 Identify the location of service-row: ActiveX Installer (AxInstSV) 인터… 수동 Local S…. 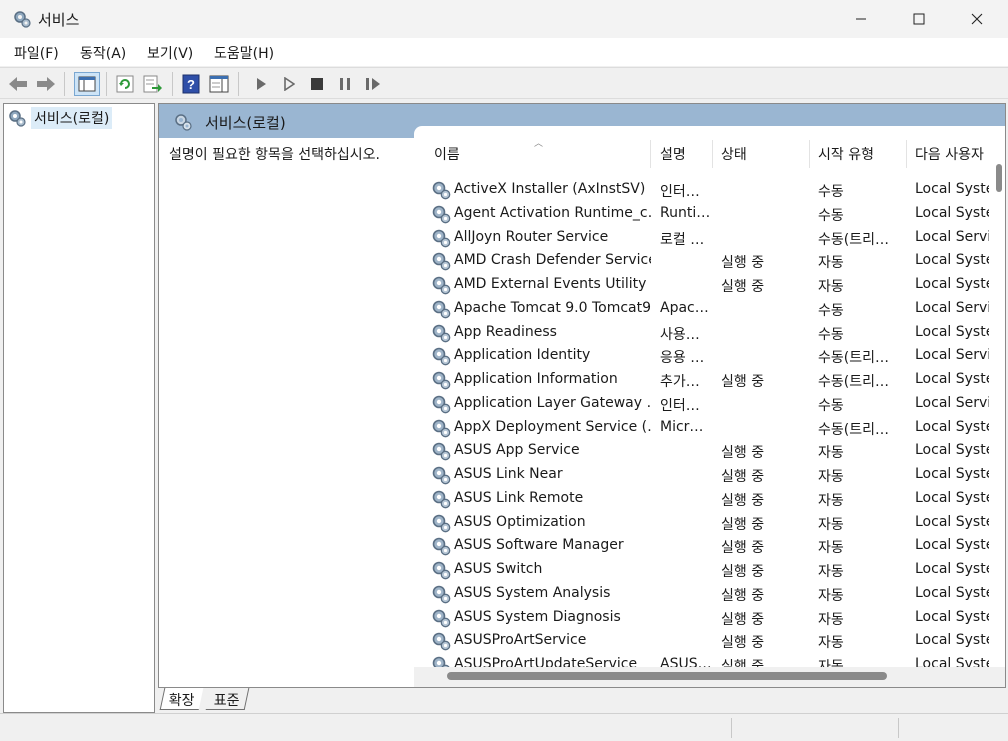
(704, 190).